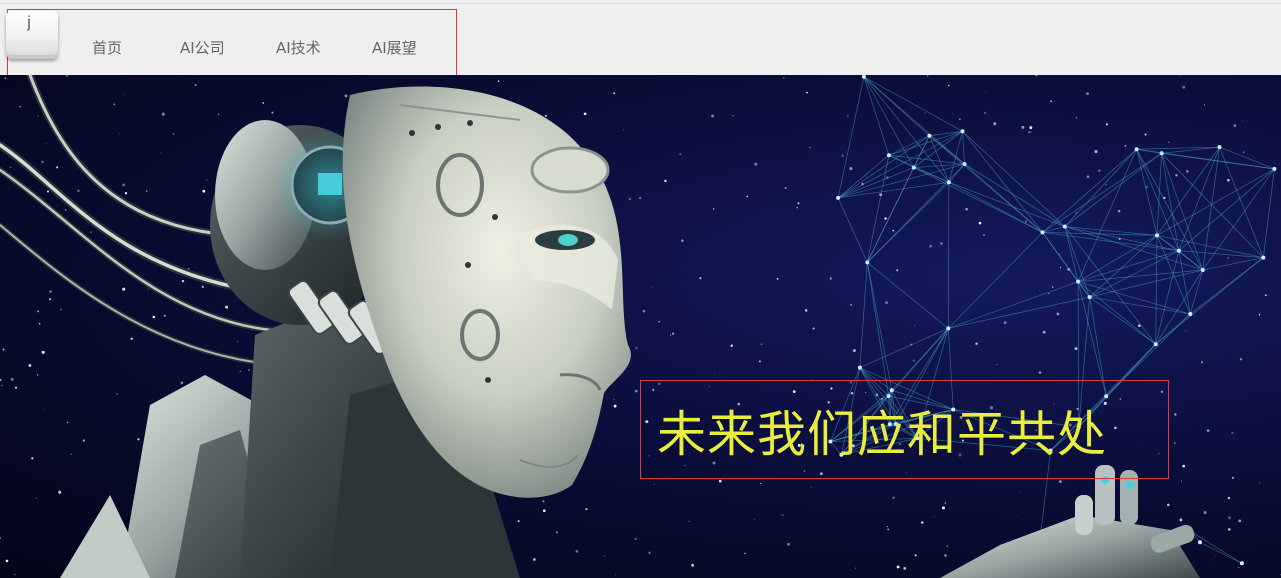  Describe the element at coordinates (29, 22) in the screenshot. I see `logo-letter: j` at that location.